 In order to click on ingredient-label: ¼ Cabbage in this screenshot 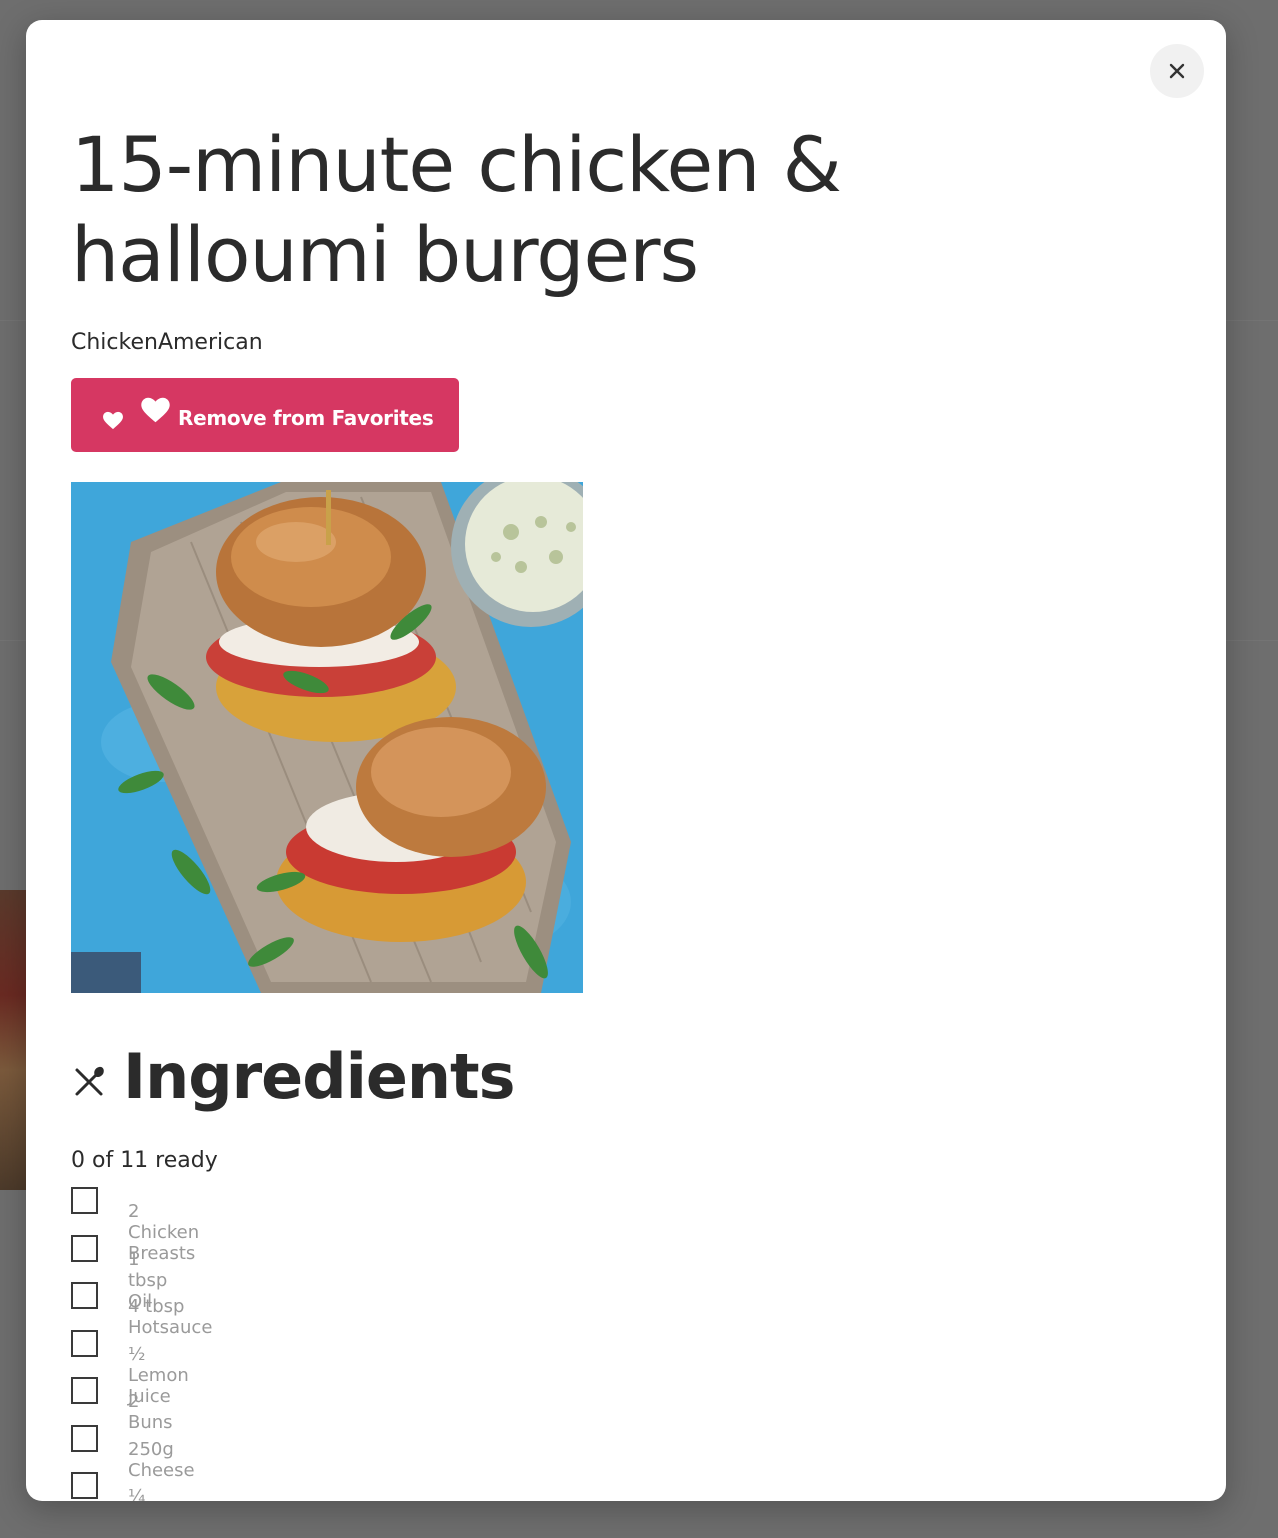, I will do `click(137, 1493)`.